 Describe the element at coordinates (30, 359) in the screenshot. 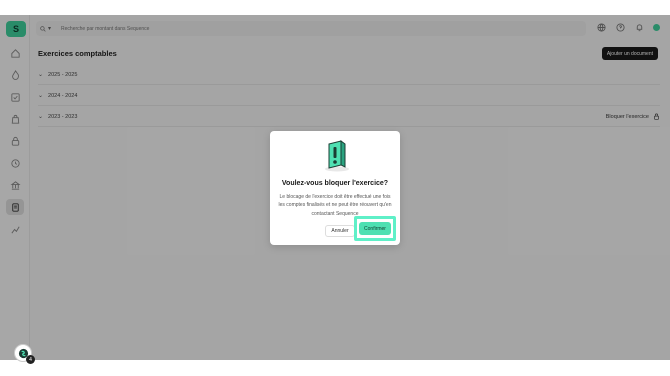

I see `notification-badge: 4` at that location.